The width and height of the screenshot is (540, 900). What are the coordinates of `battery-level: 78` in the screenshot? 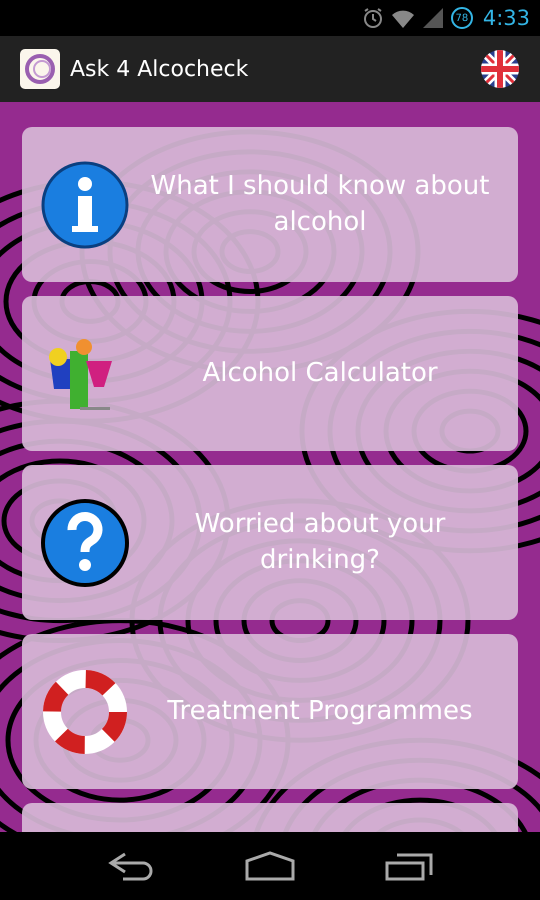 It's located at (461, 18).